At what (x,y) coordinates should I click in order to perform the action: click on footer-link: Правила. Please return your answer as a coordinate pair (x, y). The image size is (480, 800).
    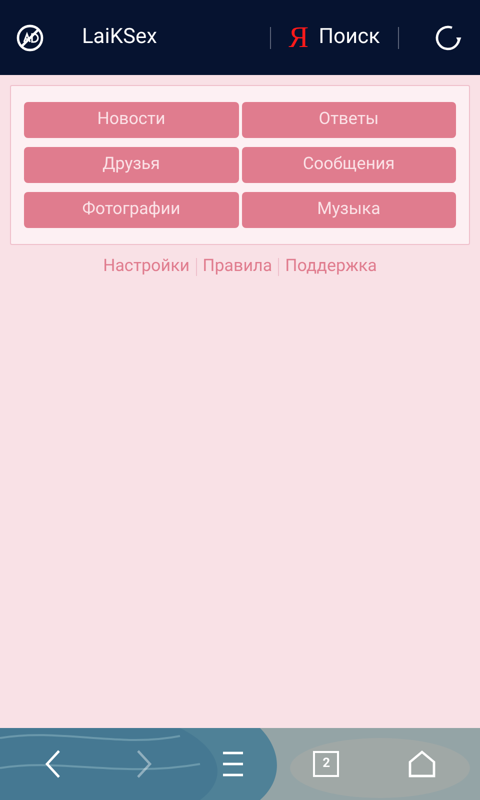
    Looking at the image, I should click on (237, 267).